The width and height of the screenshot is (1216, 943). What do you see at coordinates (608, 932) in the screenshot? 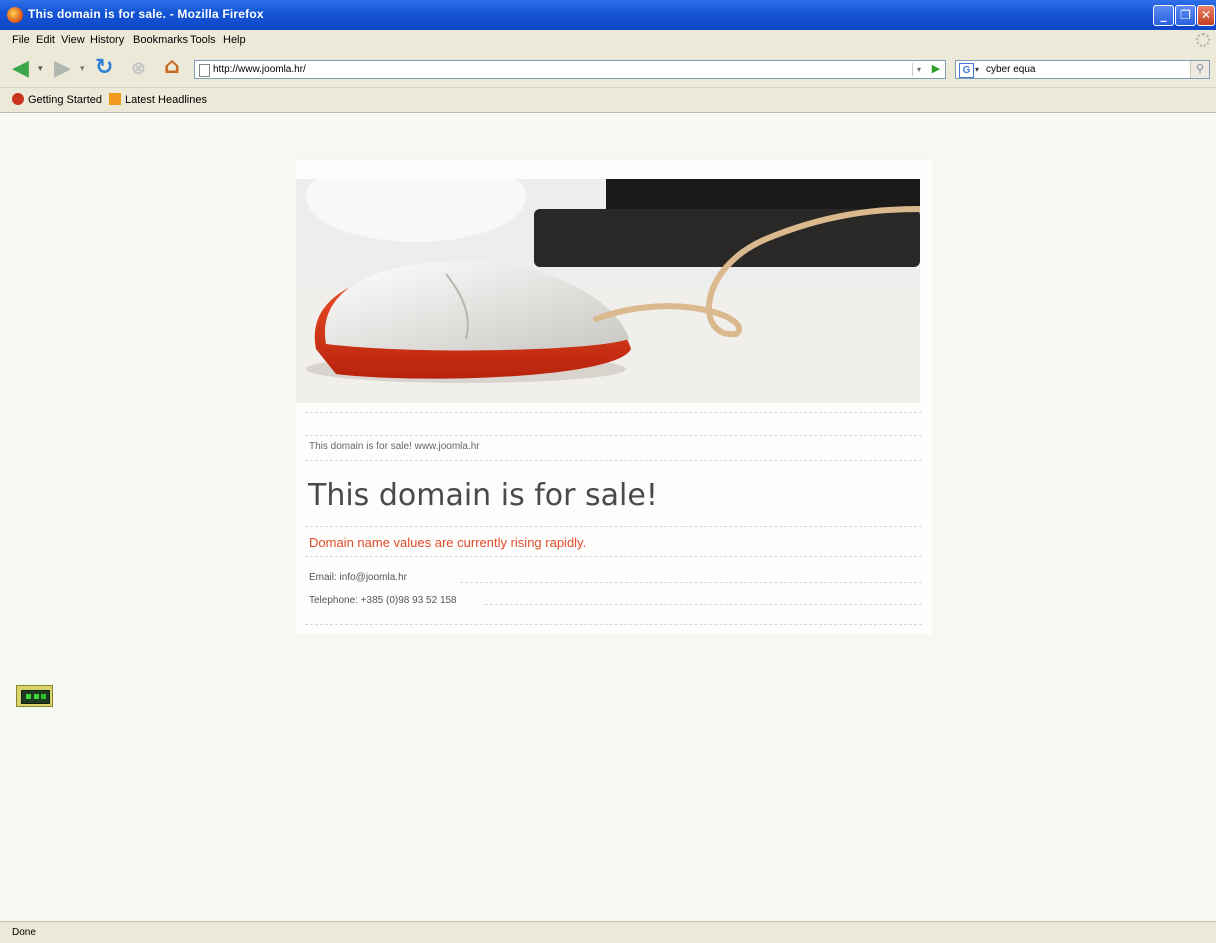
I see `status-bar: Done` at bounding box center [608, 932].